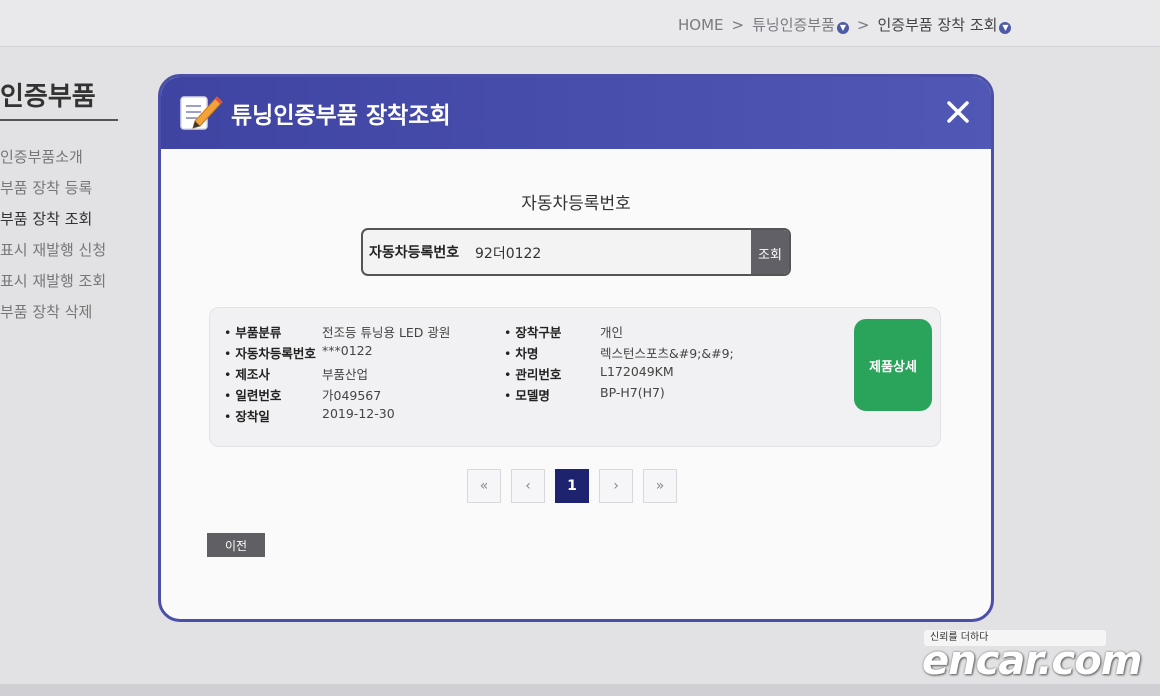 This screenshot has height=696, width=1160. What do you see at coordinates (414, 253) in the screenshot?
I see `search-label: 자동차등록번호` at bounding box center [414, 253].